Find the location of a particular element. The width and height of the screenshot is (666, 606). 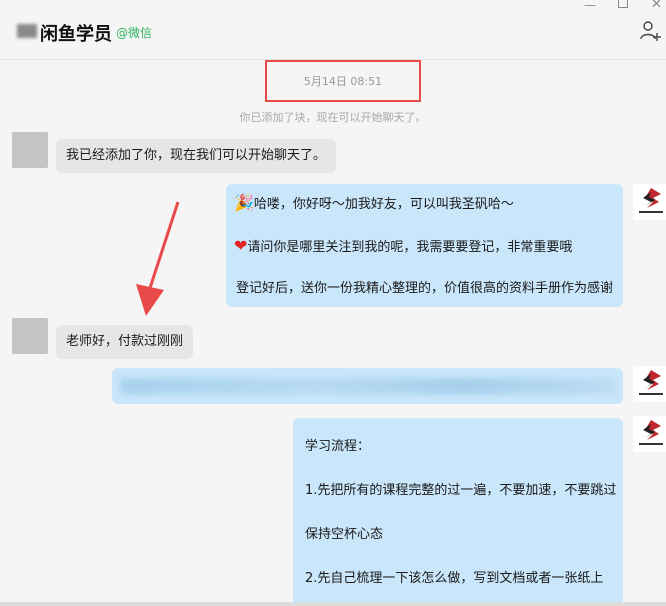

contact-source-tag: @微信 is located at coordinates (134, 33).